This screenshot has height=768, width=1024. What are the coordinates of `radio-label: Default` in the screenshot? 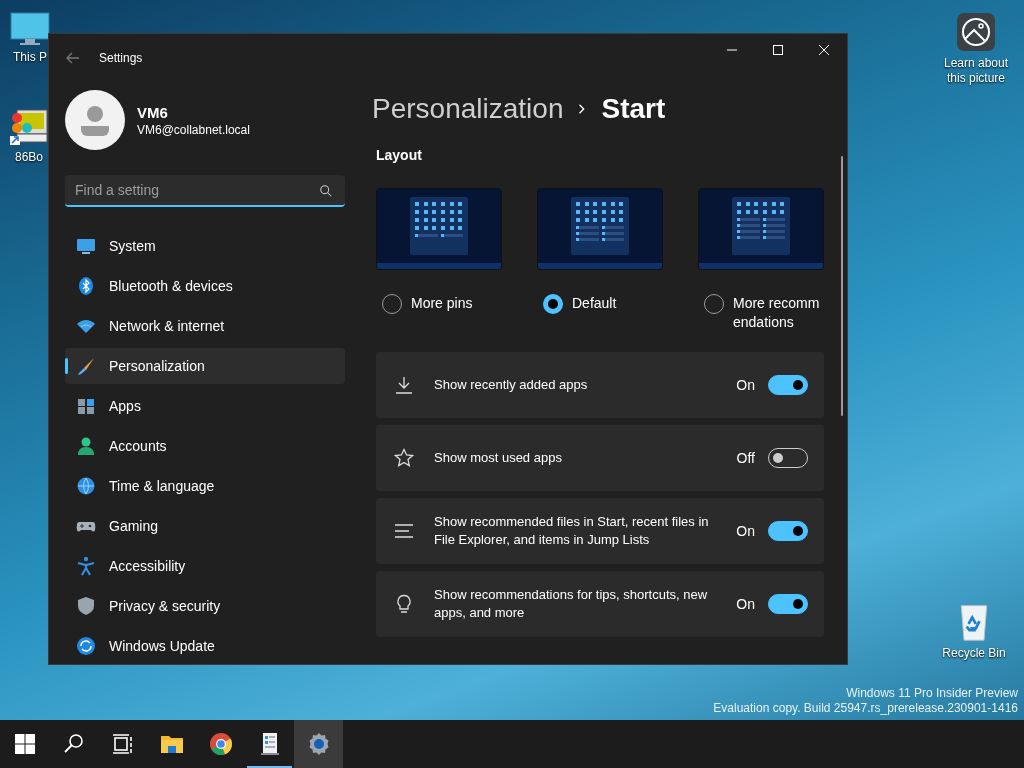 It's located at (594, 303).